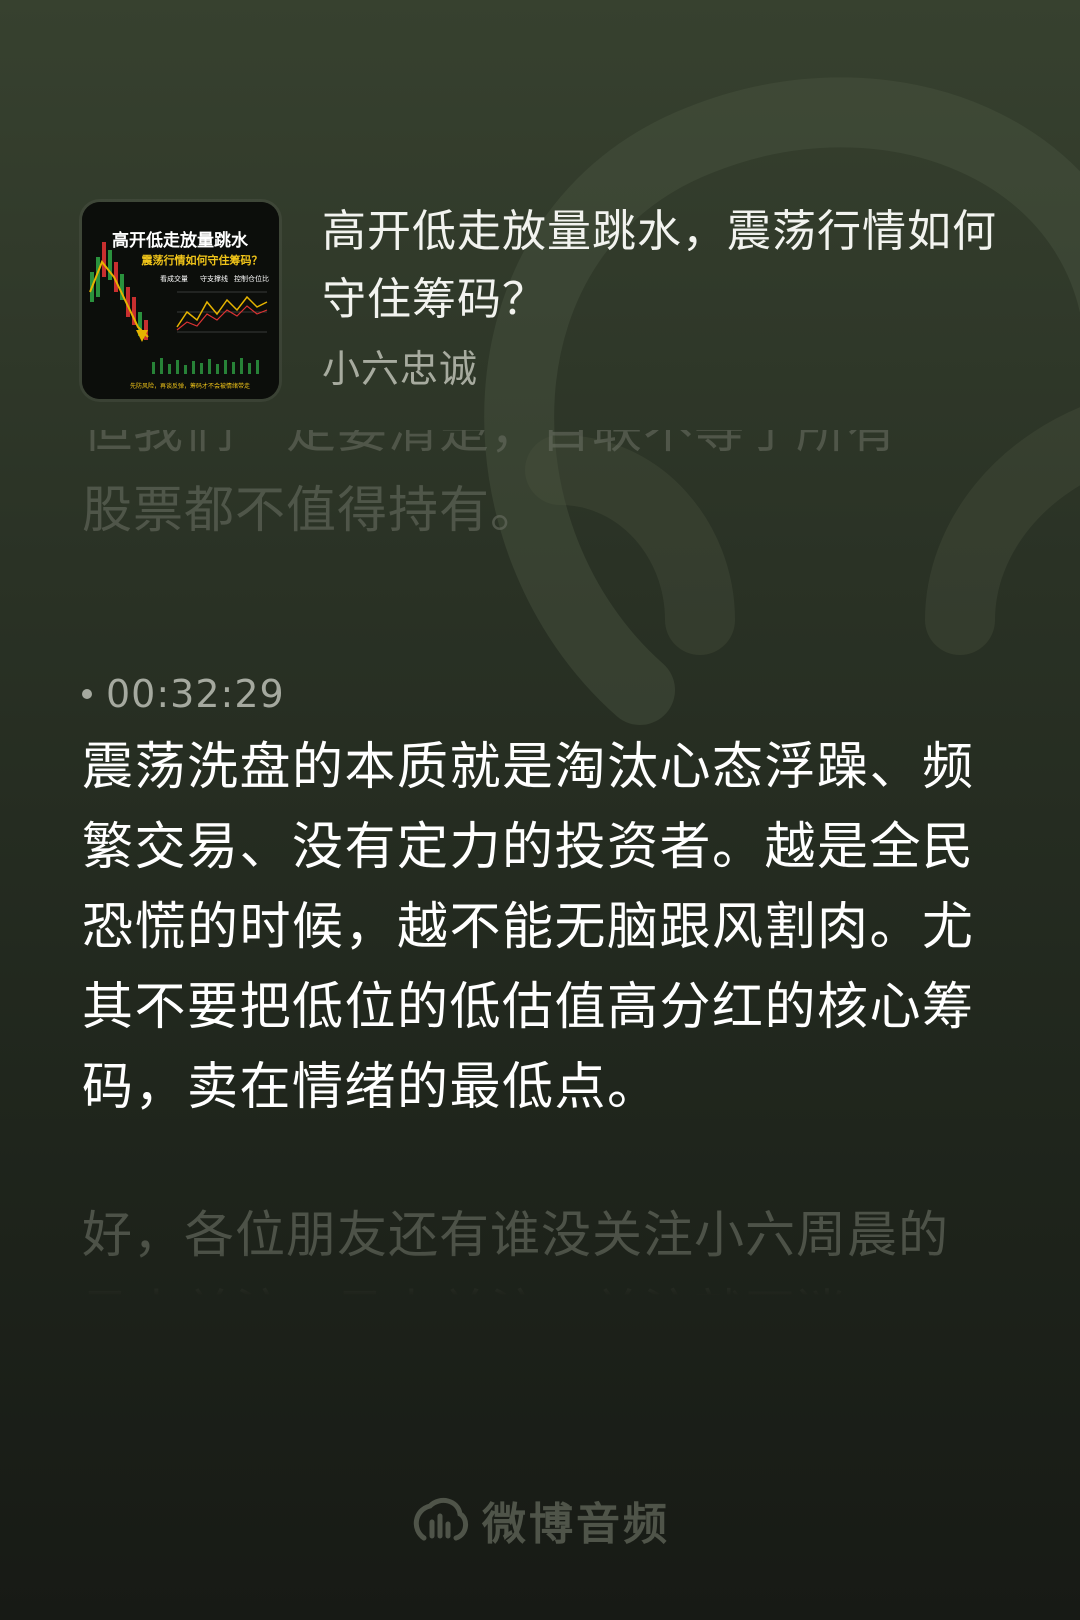 This screenshot has height=1620, width=1080. Describe the element at coordinates (311, 510) in the screenshot. I see `previous-transcript-text: 股票都不值得持有。` at that location.